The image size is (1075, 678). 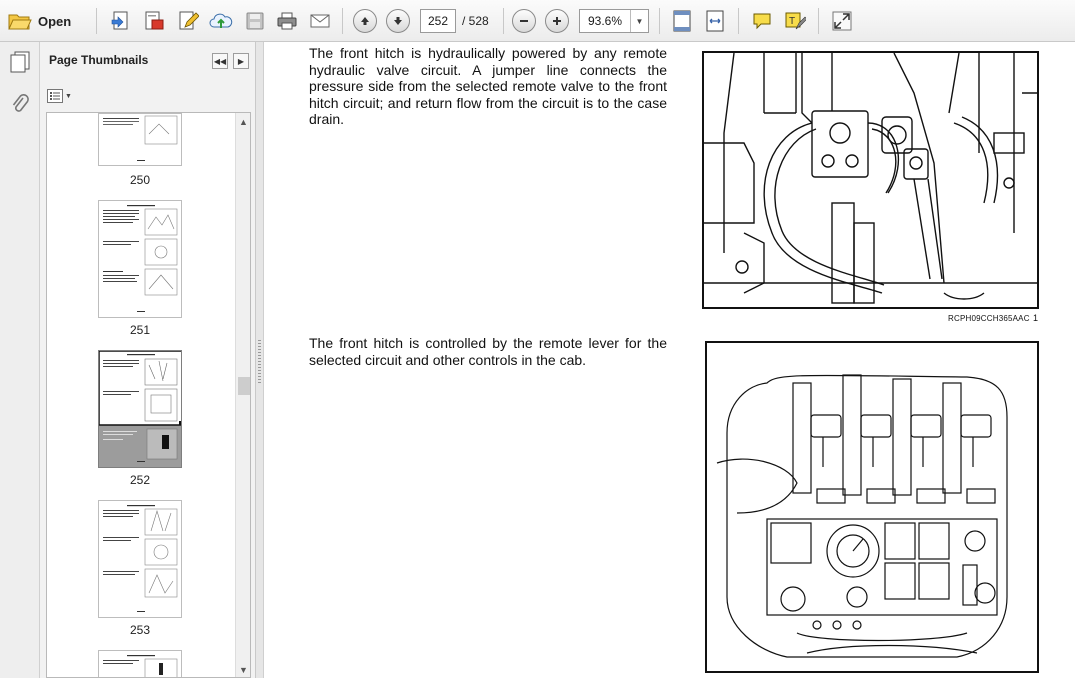 I want to click on full-width-icon, so click(x=715, y=21).